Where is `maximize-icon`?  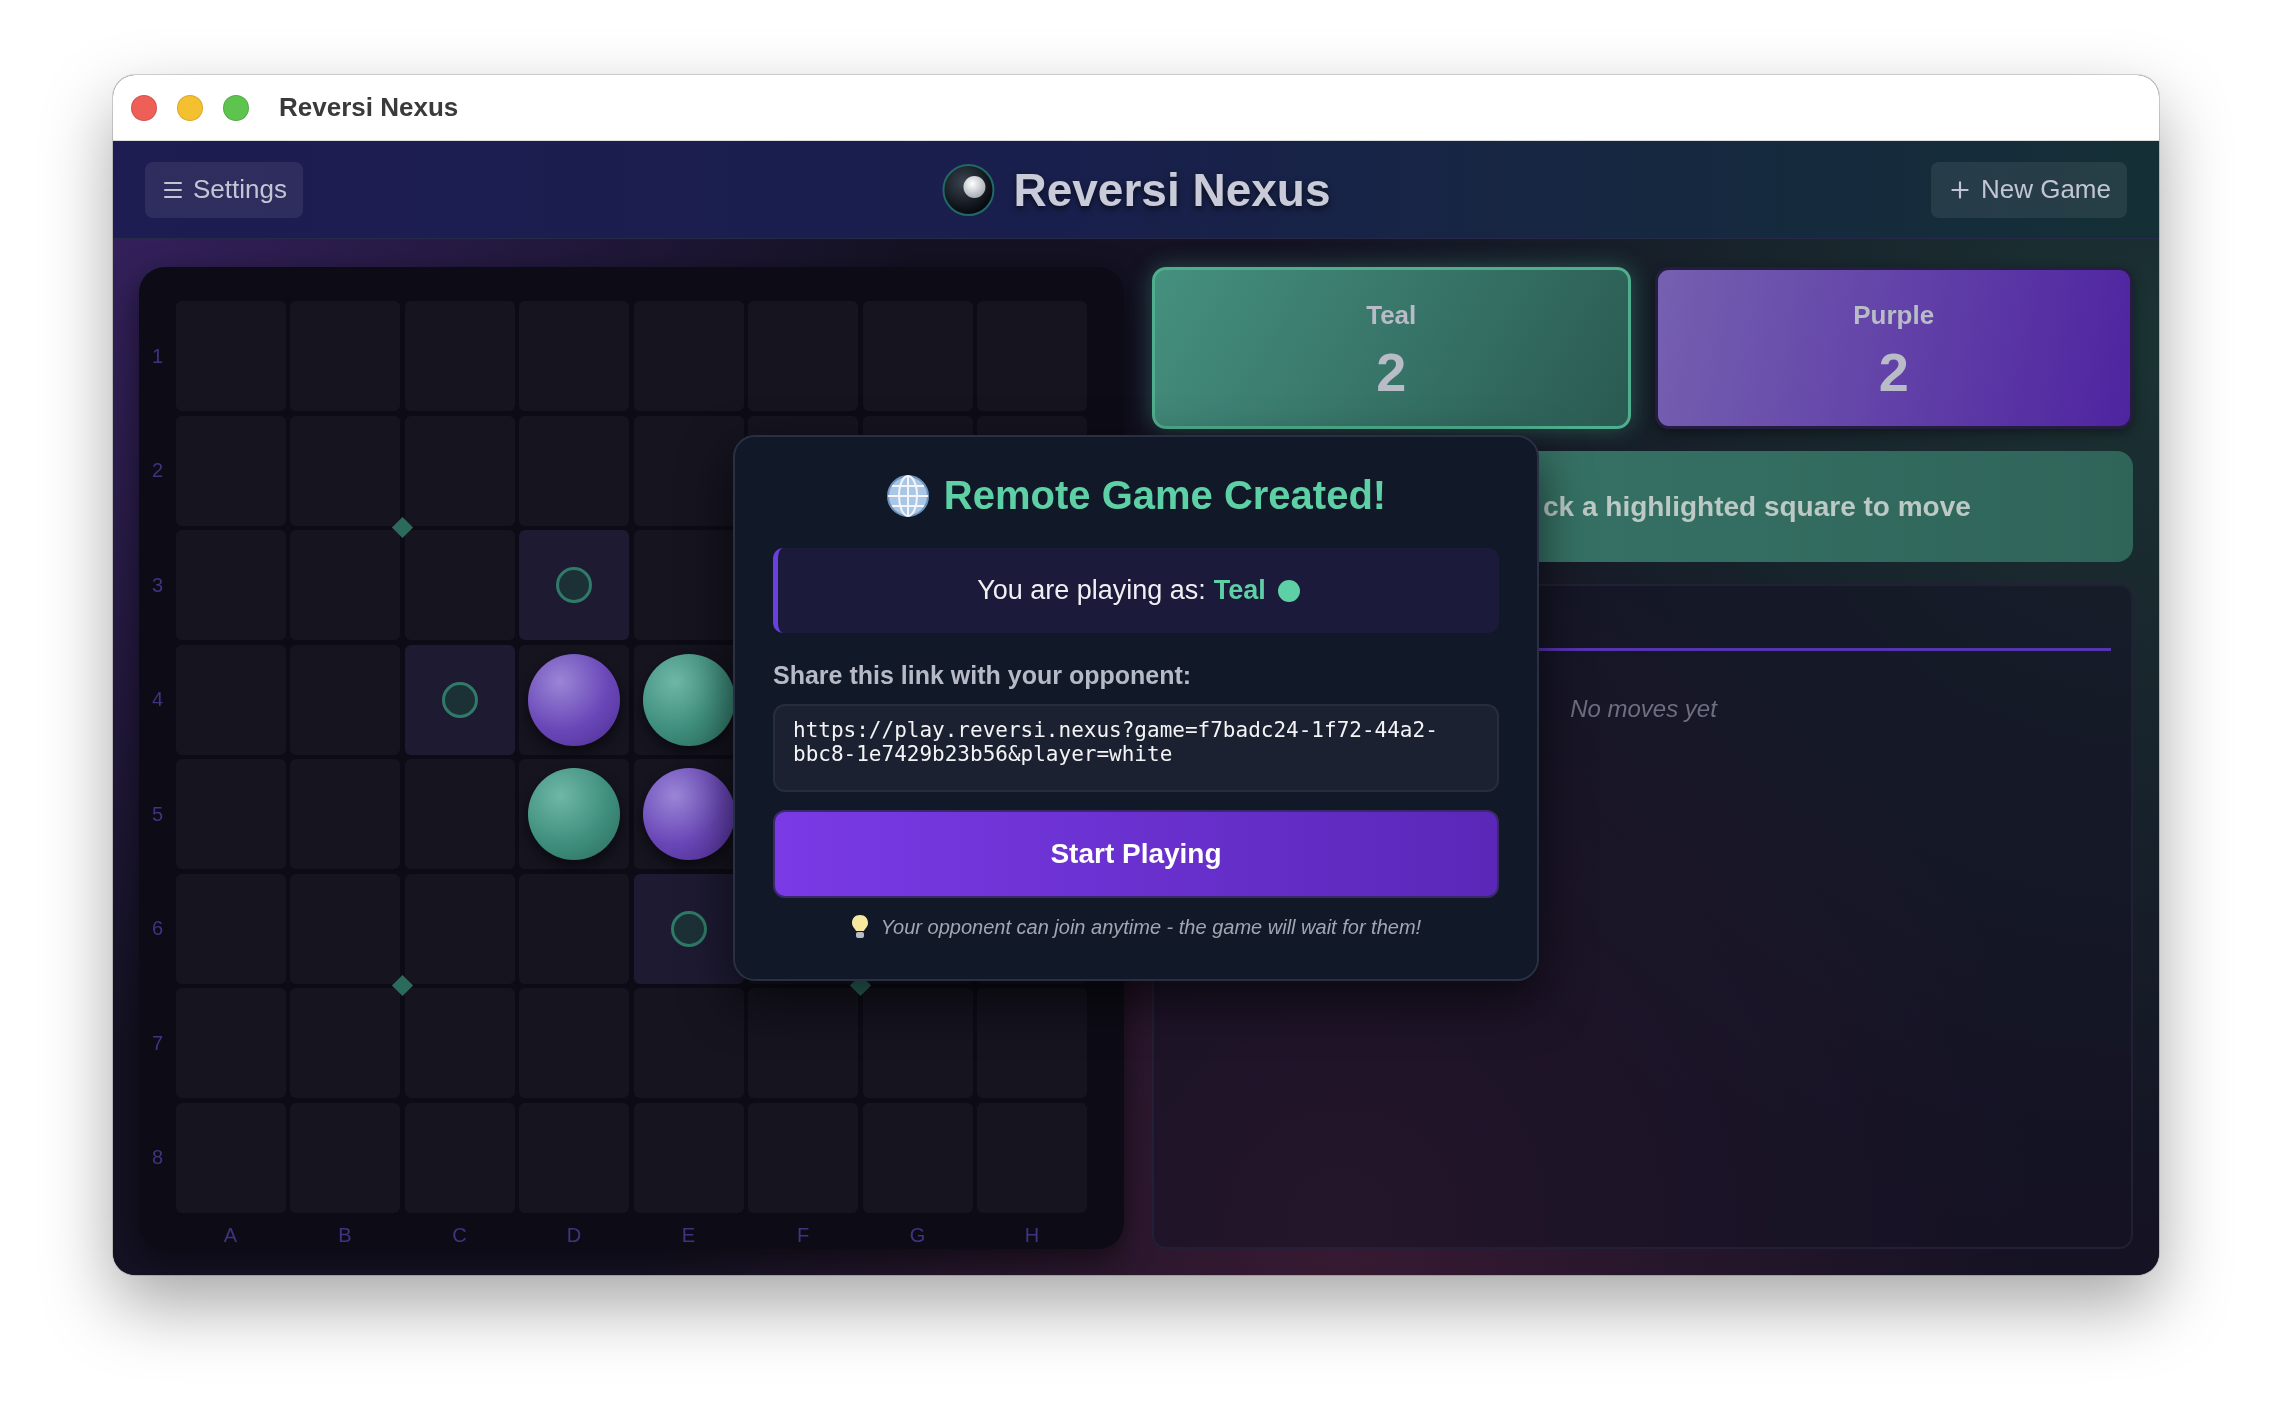 maximize-icon is located at coordinates (236, 107).